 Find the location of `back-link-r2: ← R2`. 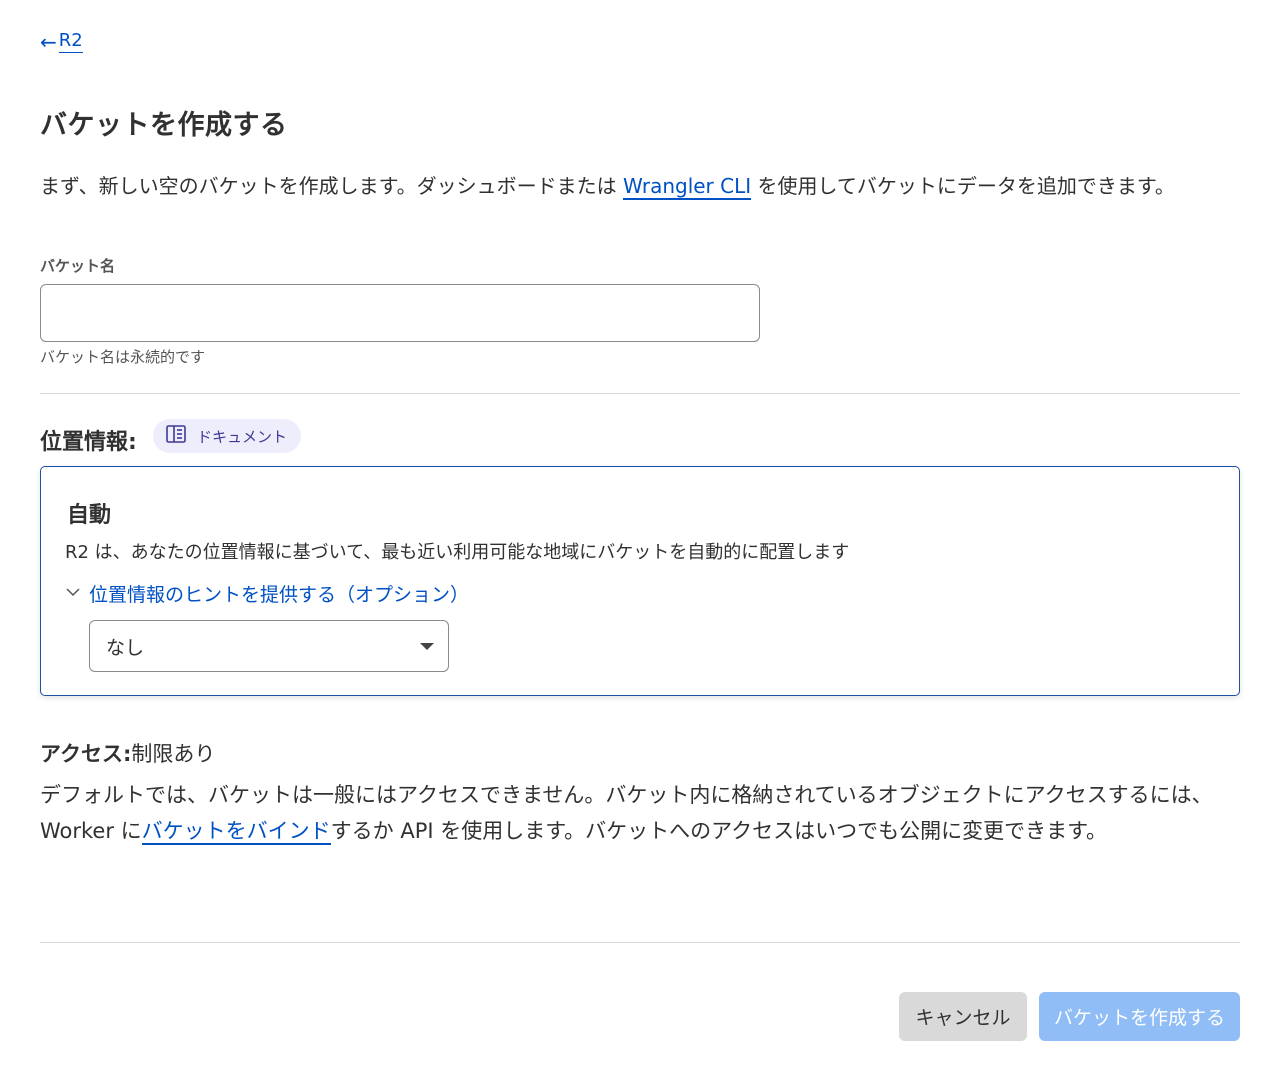

back-link-r2: ← R2 is located at coordinates (61, 41).